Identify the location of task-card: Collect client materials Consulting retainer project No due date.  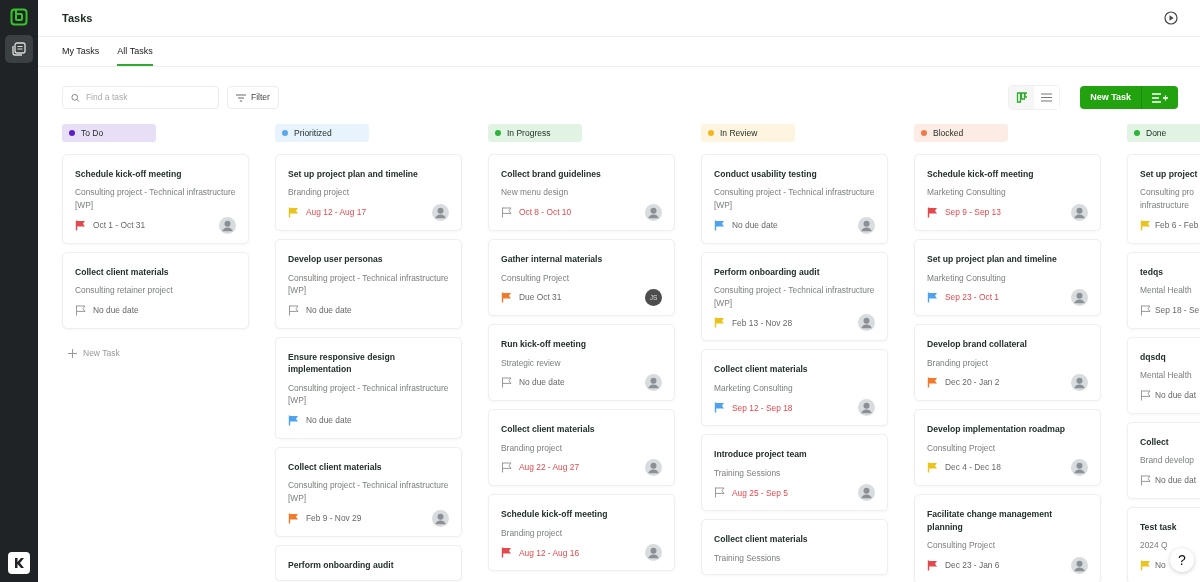
(155, 290).